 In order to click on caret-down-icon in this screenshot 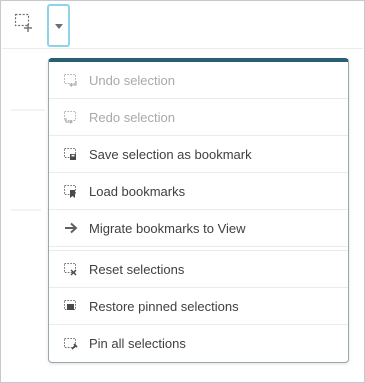, I will do `click(59, 26)`.